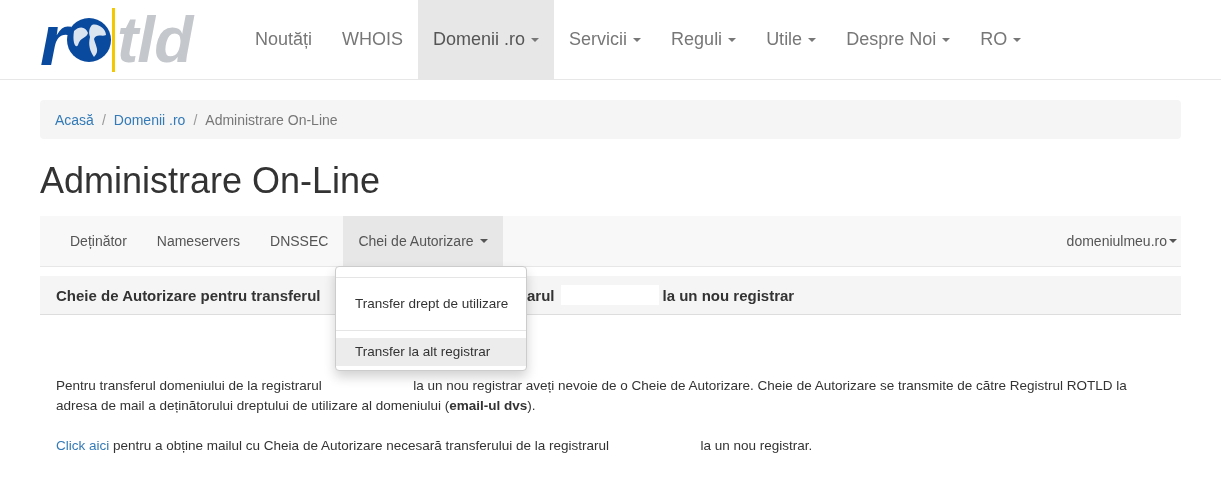 This screenshot has height=487, width=1221. Describe the element at coordinates (284, 39) in the screenshot. I see `nav-item: Noutăți` at that location.